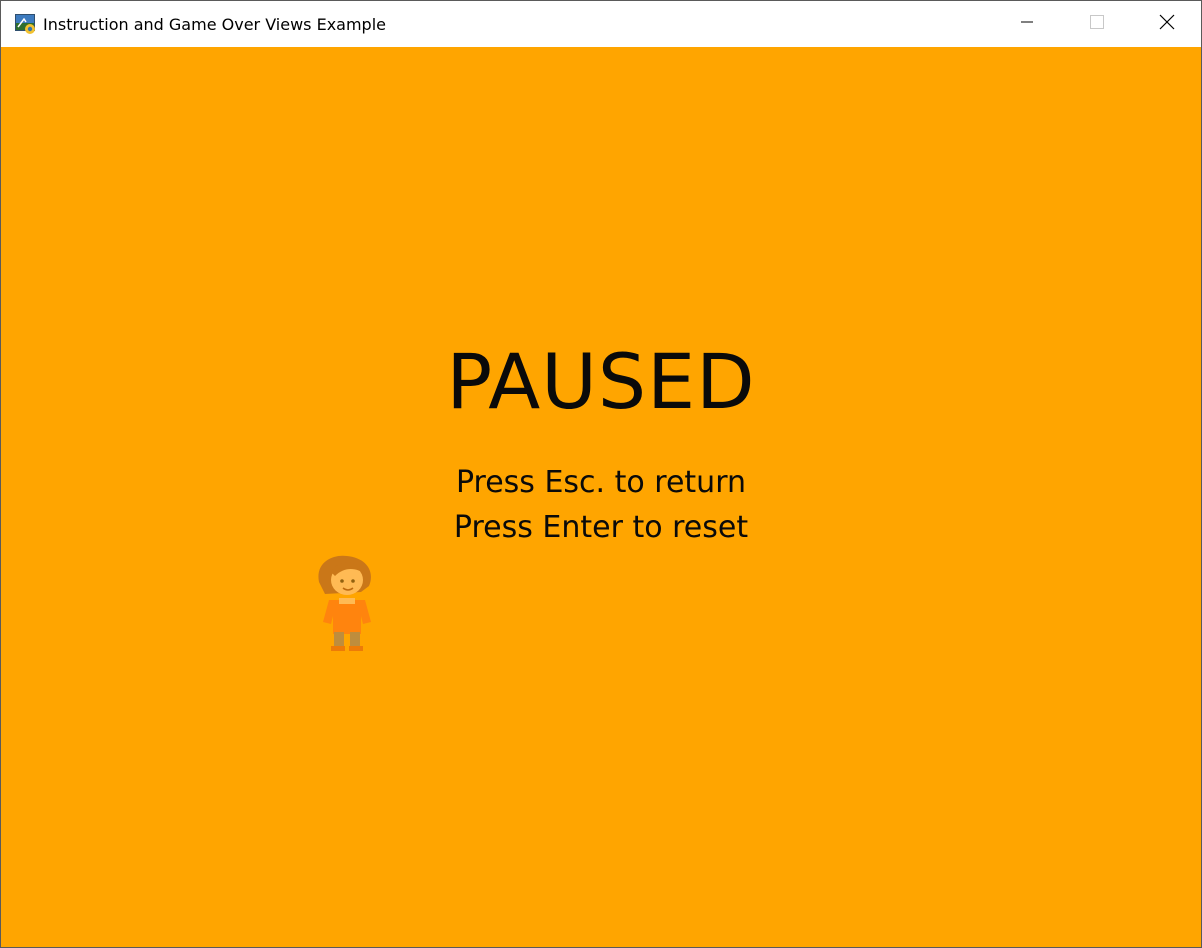  What do you see at coordinates (601, 381) in the screenshot?
I see `pause-heading: PAUSED` at bounding box center [601, 381].